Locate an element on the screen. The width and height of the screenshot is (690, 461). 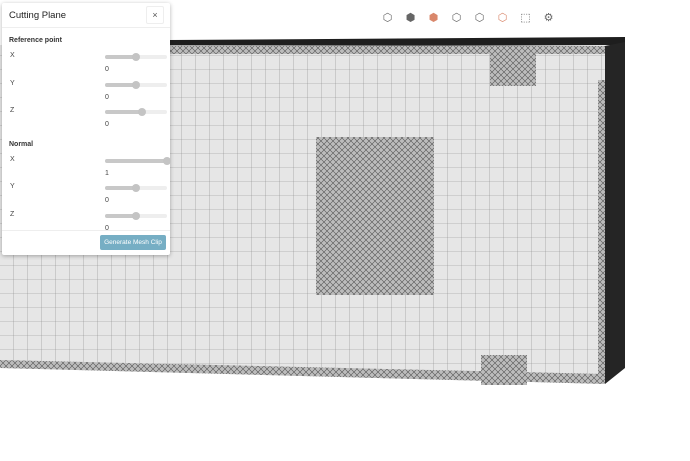
solid-cube-icon: ⬢ is located at coordinates (410, 17).